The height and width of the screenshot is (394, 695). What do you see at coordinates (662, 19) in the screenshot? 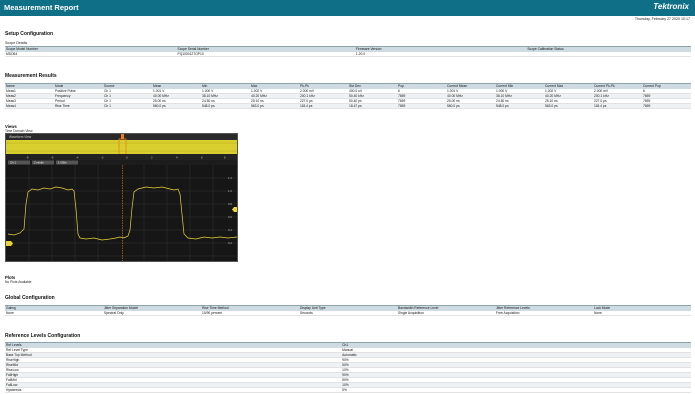
I see `report-date: Thursday, February 27 2020 10:17` at bounding box center [662, 19].